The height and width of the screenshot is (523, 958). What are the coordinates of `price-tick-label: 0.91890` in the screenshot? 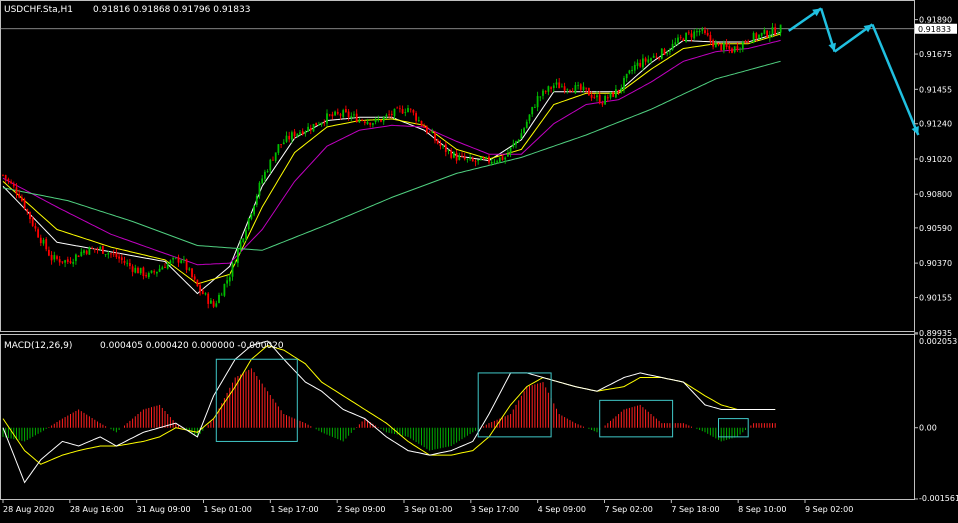 It's located at (935, 20).